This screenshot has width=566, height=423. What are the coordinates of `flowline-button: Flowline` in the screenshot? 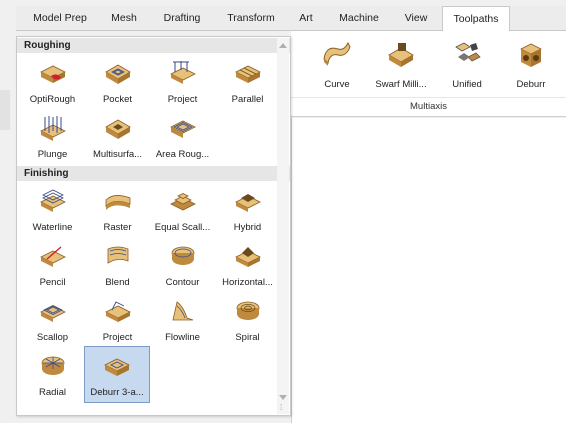 It's located at (182, 319).